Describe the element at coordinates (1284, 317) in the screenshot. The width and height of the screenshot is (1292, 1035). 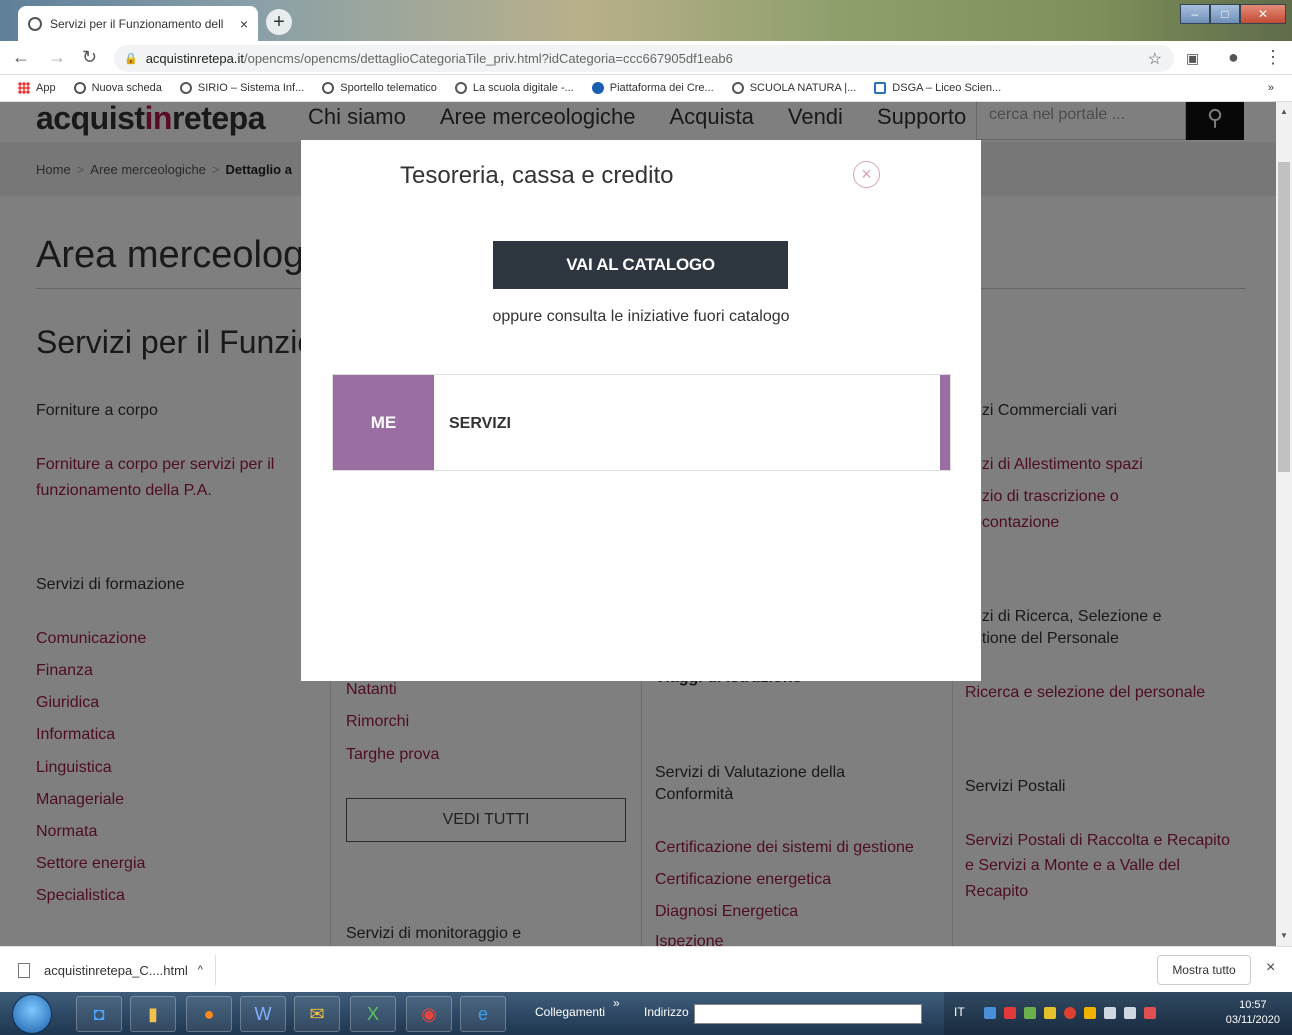
I see `scrollbar-thumb` at that location.